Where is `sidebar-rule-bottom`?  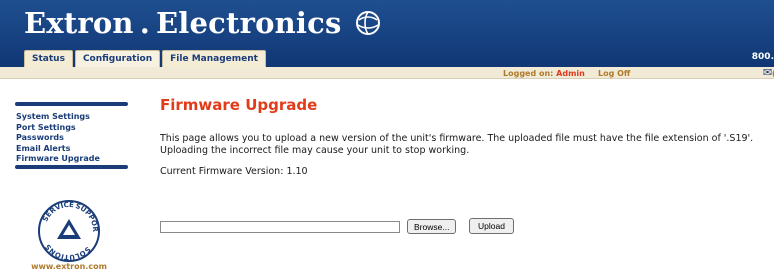
sidebar-rule-bottom is located at coordinates (71, 167).